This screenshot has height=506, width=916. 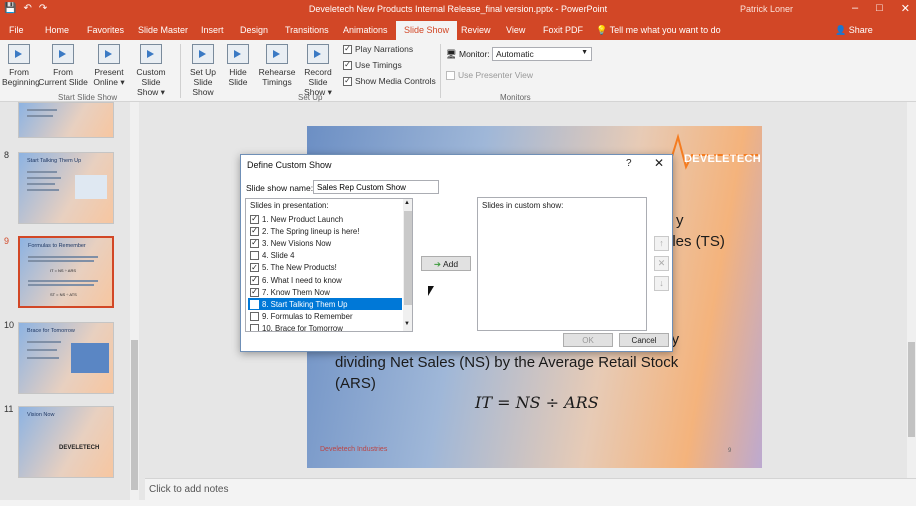 What do you see at coordinates (203, 70) in the screenshot?
I see `set-up-slide-show-button: Set Up Slide Show` at bounding box center [203, 70].